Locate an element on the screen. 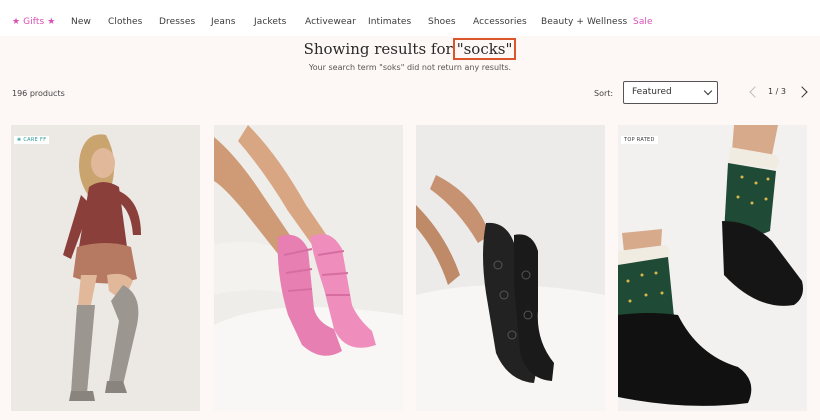 The width and height of the screenshot is (820, 420). nav-item-jeans: Jeans is located at coordinates (232, 22).